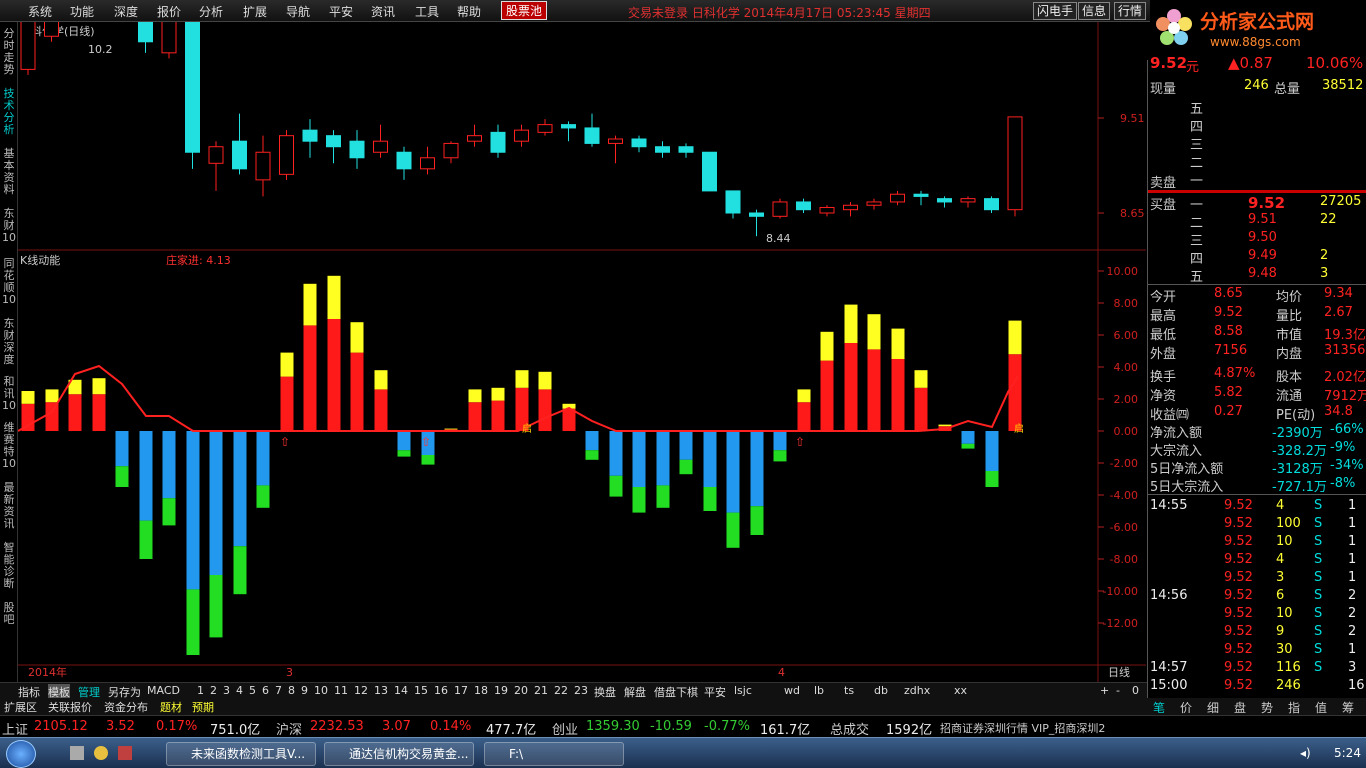 This screenshot has height=768, width=1366. What do you see at coordinates (1348, 707) in the screenshot?
I see `right-tab: 筹` at bounding box center [1348, 707].